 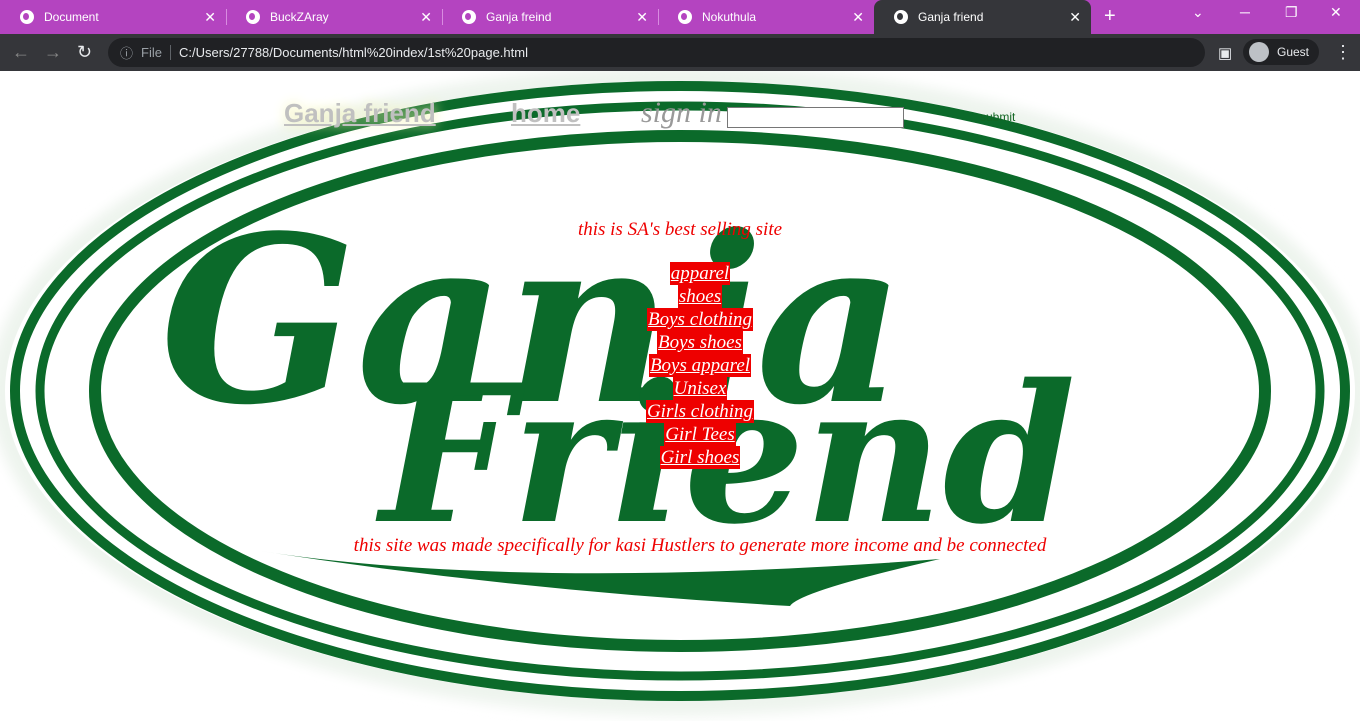 I want to click on tab-title: Ganja freind, so click(x=519, y=17).